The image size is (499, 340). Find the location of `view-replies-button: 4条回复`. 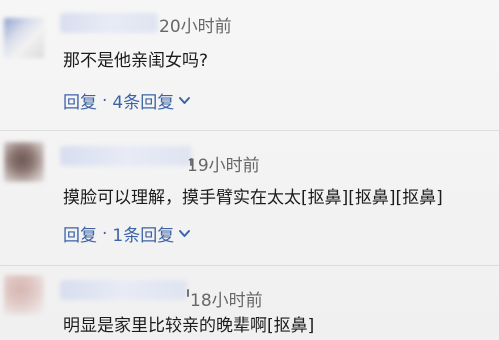

view-replies-button: 4条回复 is located at coordinates (152, 100).